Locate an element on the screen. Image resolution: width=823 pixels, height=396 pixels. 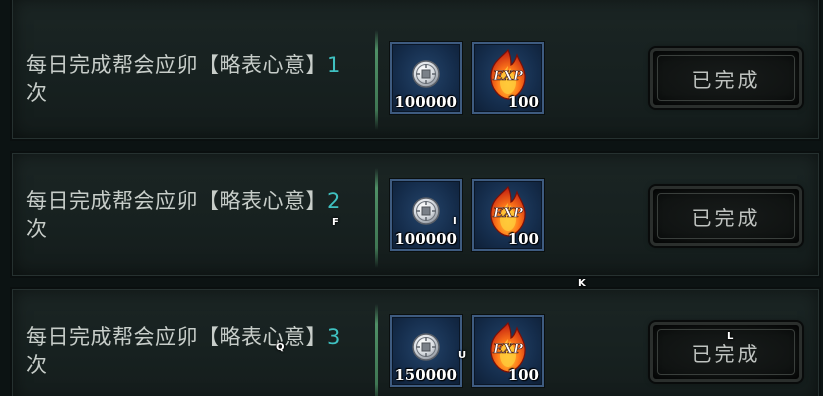
marker-i: I is located at coordinates (455, 221).